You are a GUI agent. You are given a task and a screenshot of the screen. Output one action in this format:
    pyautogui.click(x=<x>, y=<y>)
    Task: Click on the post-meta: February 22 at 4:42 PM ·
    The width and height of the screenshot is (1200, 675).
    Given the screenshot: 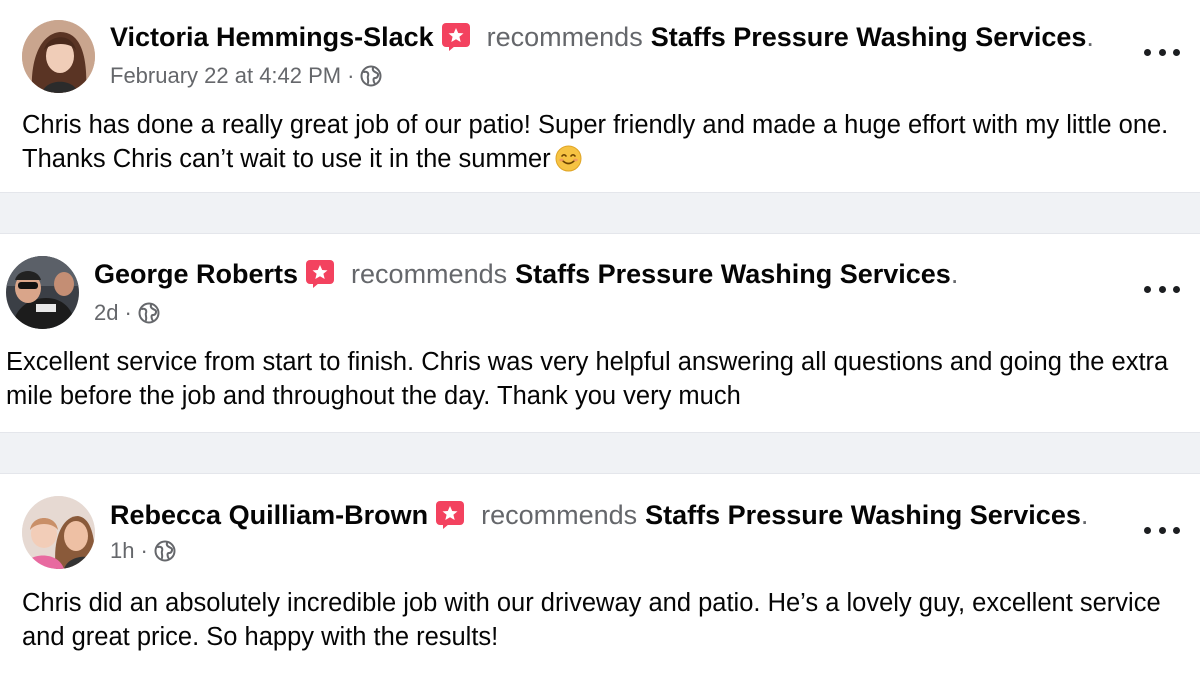 What is the action you would take?
    pyautogui.click(x=246, y=76)
    